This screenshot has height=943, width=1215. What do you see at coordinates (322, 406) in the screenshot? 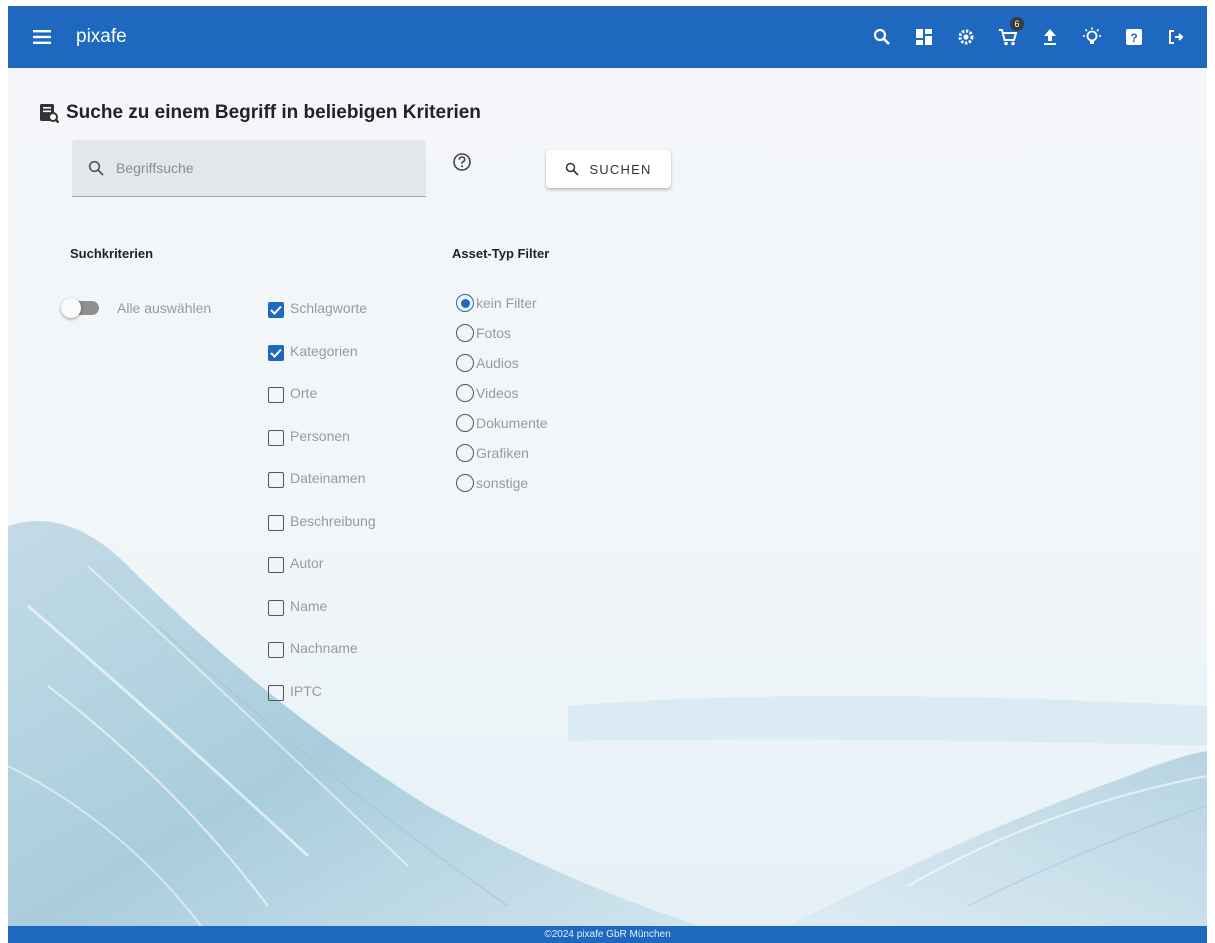
I see `criteria-checkbox-row: Orte` at bounding box center [322, 406].